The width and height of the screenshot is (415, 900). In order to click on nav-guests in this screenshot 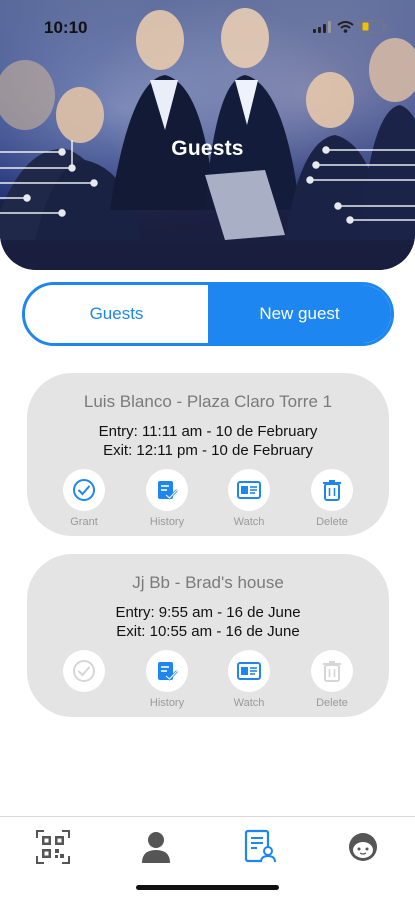, I will do `click(260, 847)`.